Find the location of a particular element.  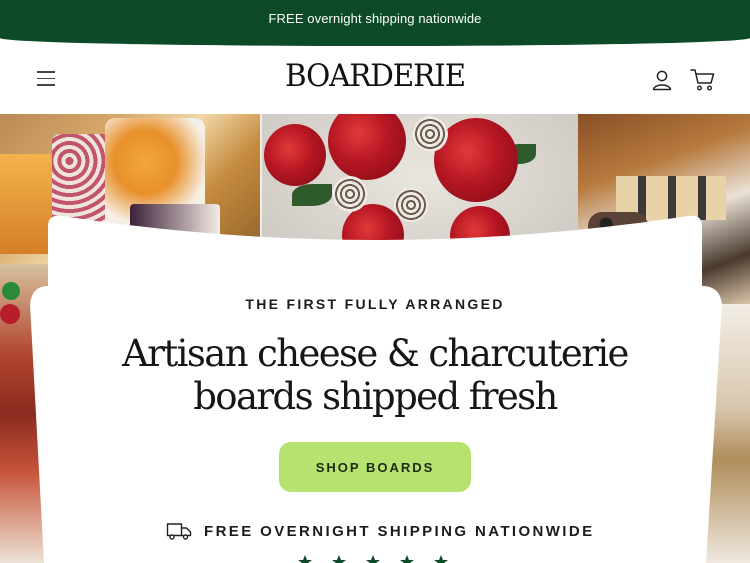

announcement-text: FREE overnight shipping nationwide is located at coordinates (375, 18).